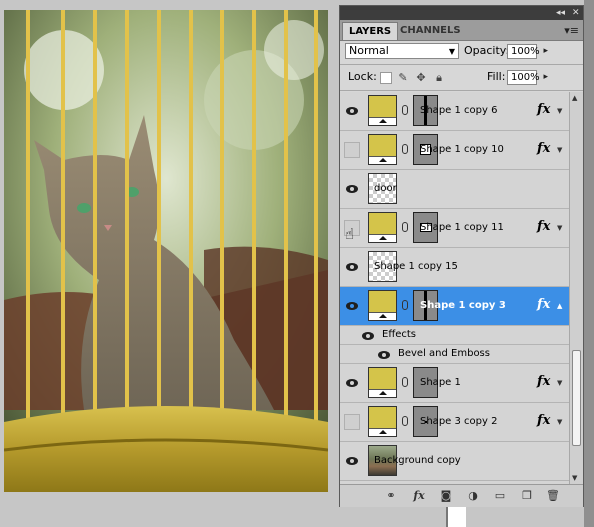  Describe the element at coordinates (458, 111) in the screenshot. I see `layer-name: Shape 1 copy 6` at that location.